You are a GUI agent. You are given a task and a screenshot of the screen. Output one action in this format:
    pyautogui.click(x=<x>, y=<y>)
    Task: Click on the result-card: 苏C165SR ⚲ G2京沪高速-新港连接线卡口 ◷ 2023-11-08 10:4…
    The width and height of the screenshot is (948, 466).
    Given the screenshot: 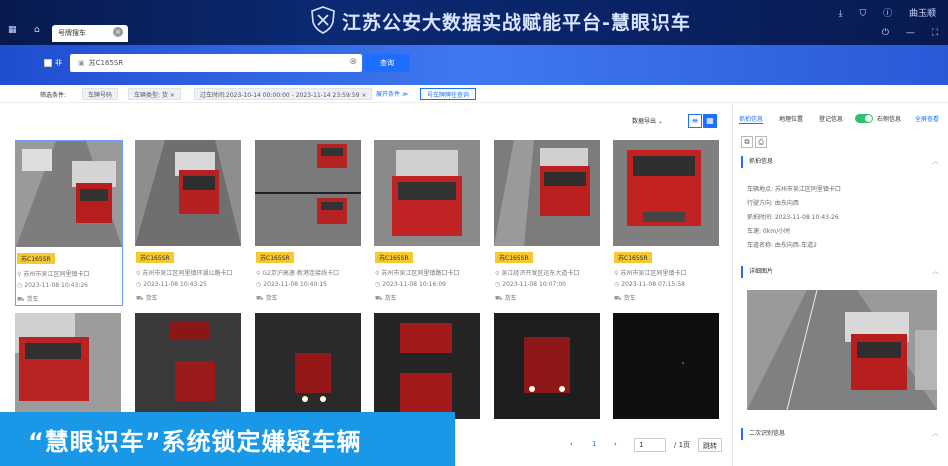 What is the action you would take?
    pyautogui.click(x=309, y=223)
    